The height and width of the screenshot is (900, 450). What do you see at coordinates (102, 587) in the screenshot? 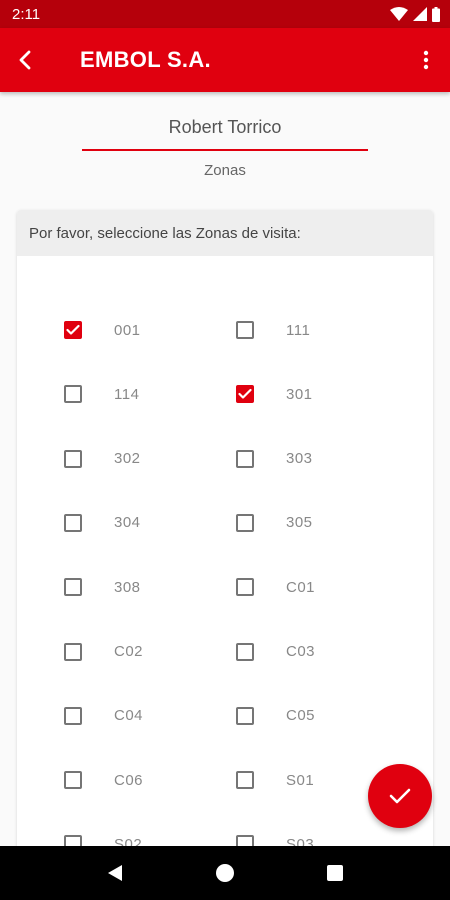
I see `zone-item-308: 308` at bounding box center [102, 587].